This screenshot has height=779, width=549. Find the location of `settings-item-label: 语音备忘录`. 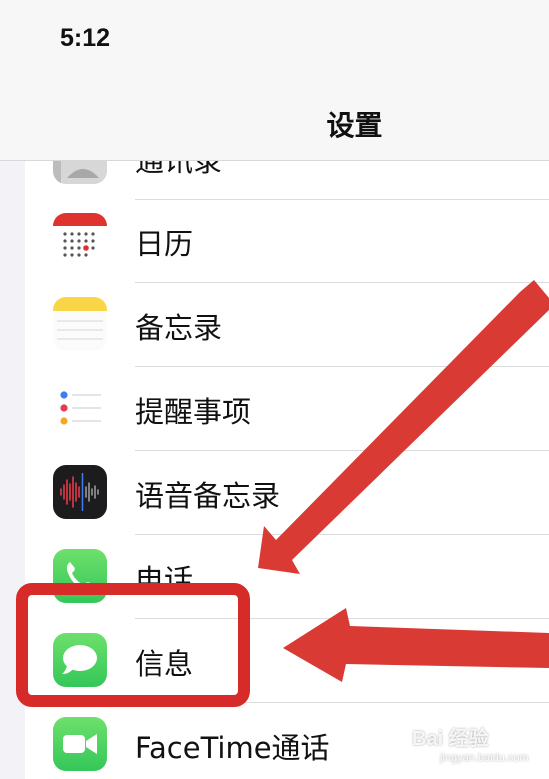

settings-item-label: 语音备忘录 is located at coordinates (208, 496).